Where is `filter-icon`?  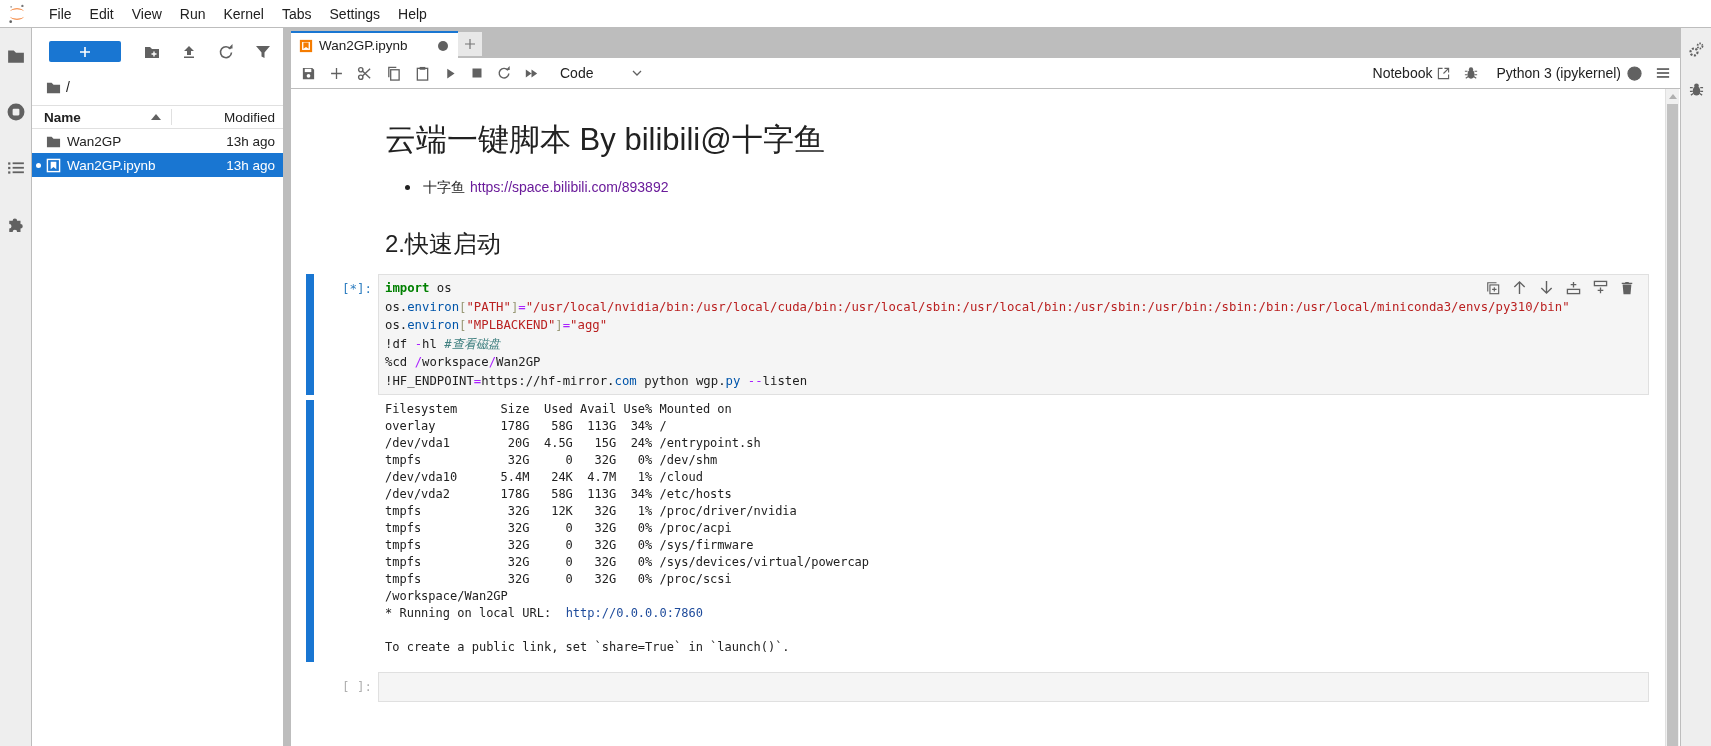 filter-icon is located at coordinates (263, 51).